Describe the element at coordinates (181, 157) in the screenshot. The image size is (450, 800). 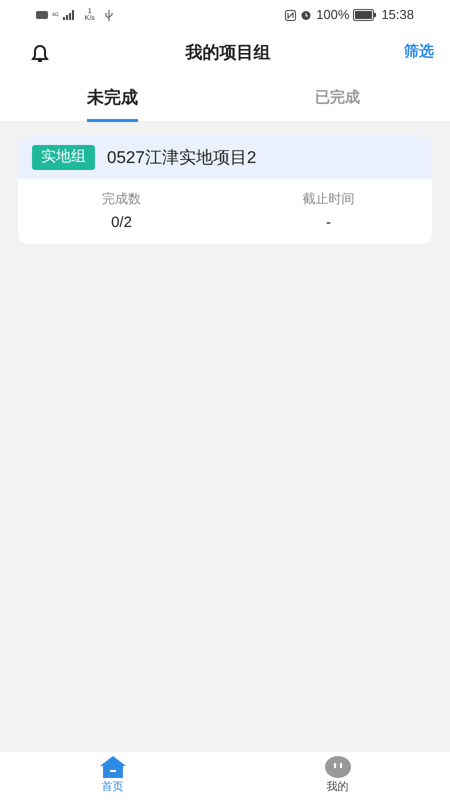
I see `project-name: 0527江津实地项目2` at that location.